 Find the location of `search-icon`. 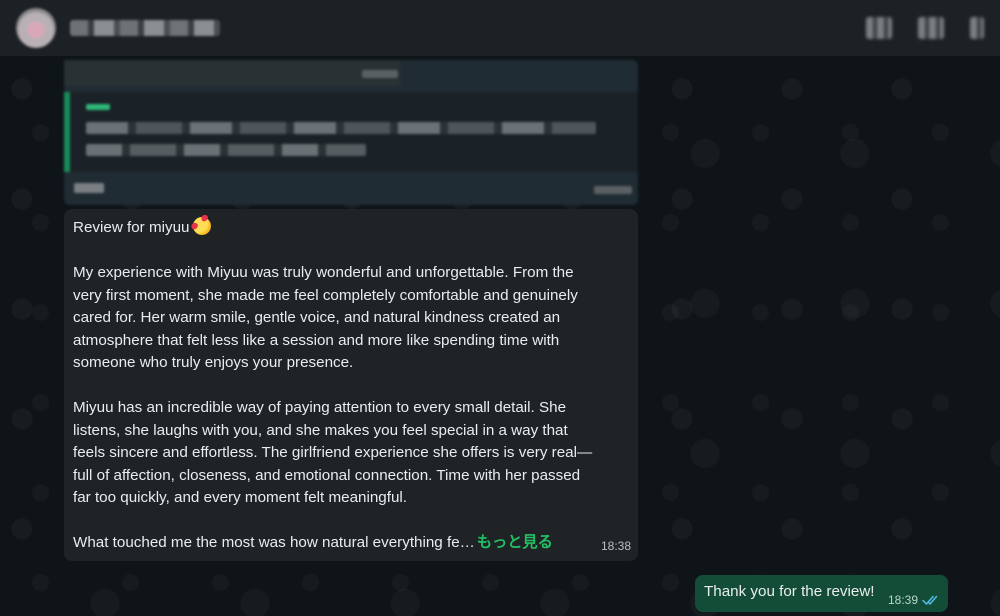

search-icon is located at coordinates (931, 28).